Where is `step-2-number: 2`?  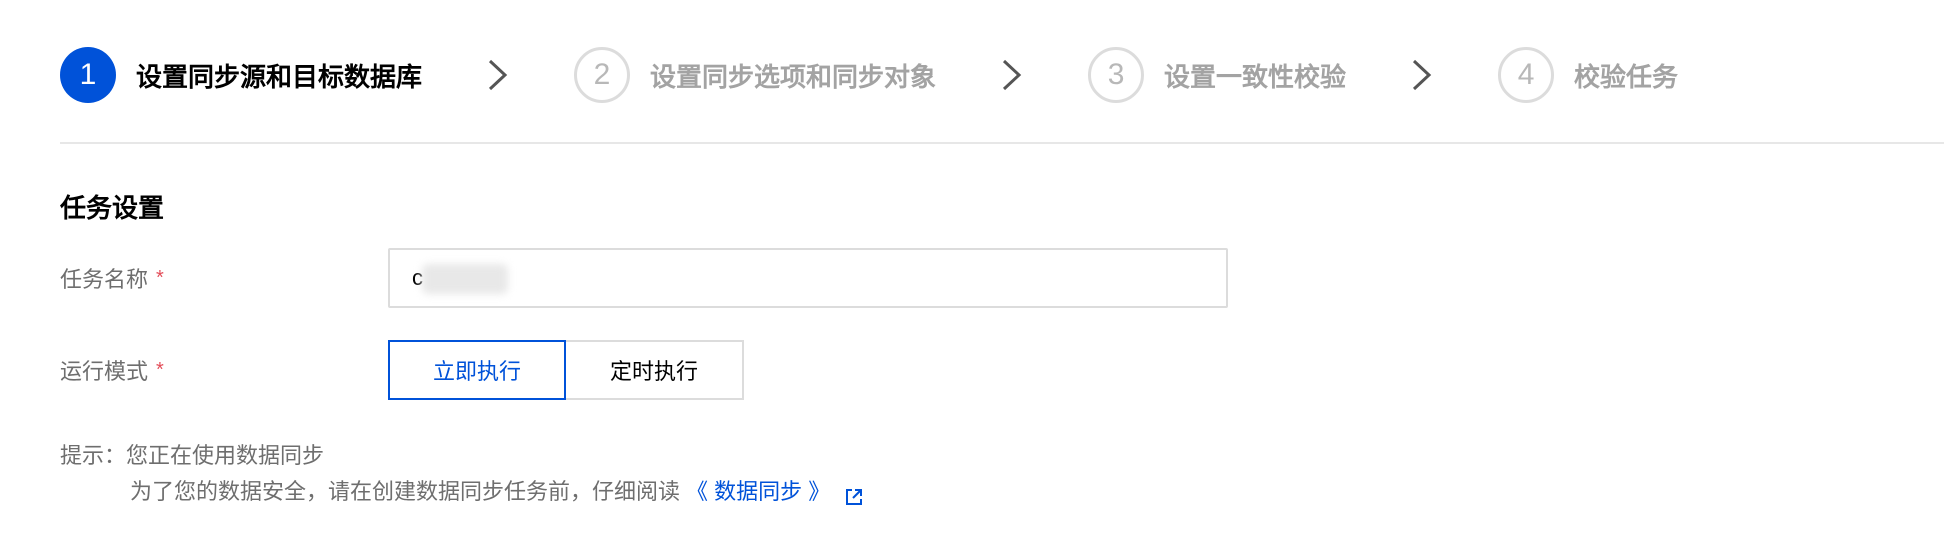 step-2-number: 2 is located at coordinates (602, 75).